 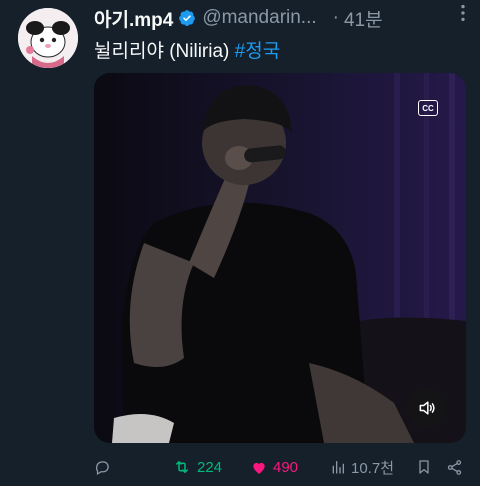 What do you see at coordinates (286, 467) in the screenshot?
I see `like-count: 490` at bounding box center [286, 467].